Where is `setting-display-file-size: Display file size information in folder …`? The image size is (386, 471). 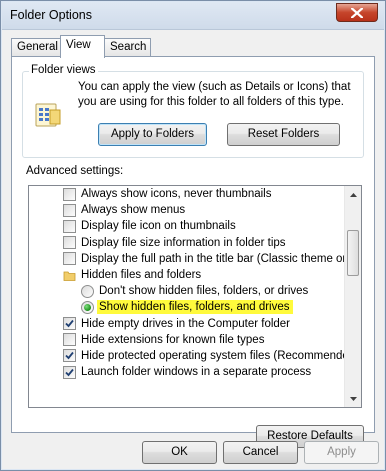 setting-display-file-size: Display file size information in folder … is located at coordinates (187, 243).